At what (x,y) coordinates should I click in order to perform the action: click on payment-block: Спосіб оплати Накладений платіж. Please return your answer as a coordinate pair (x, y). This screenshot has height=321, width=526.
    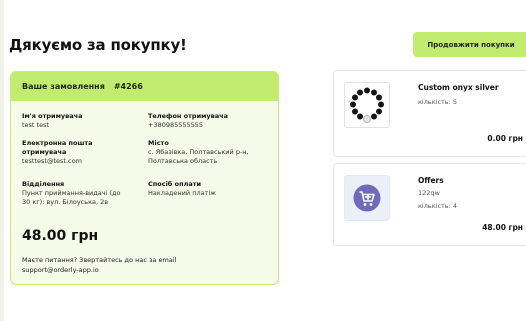
    Looking at the image, I should click on (182, 189).